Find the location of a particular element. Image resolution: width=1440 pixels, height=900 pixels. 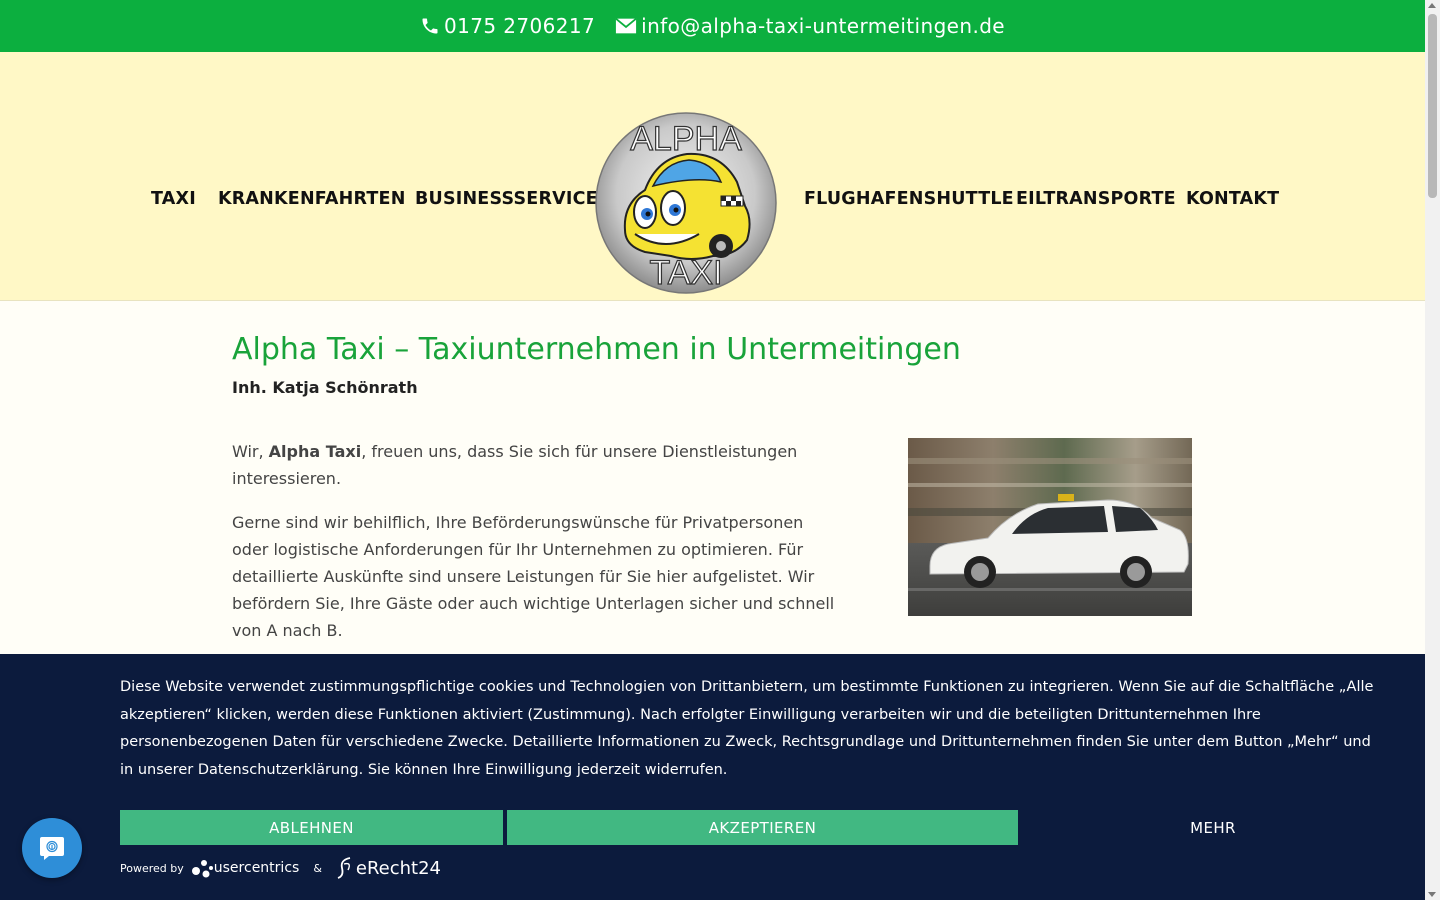

page-scrollbar is located at coordinates (1432, 450).